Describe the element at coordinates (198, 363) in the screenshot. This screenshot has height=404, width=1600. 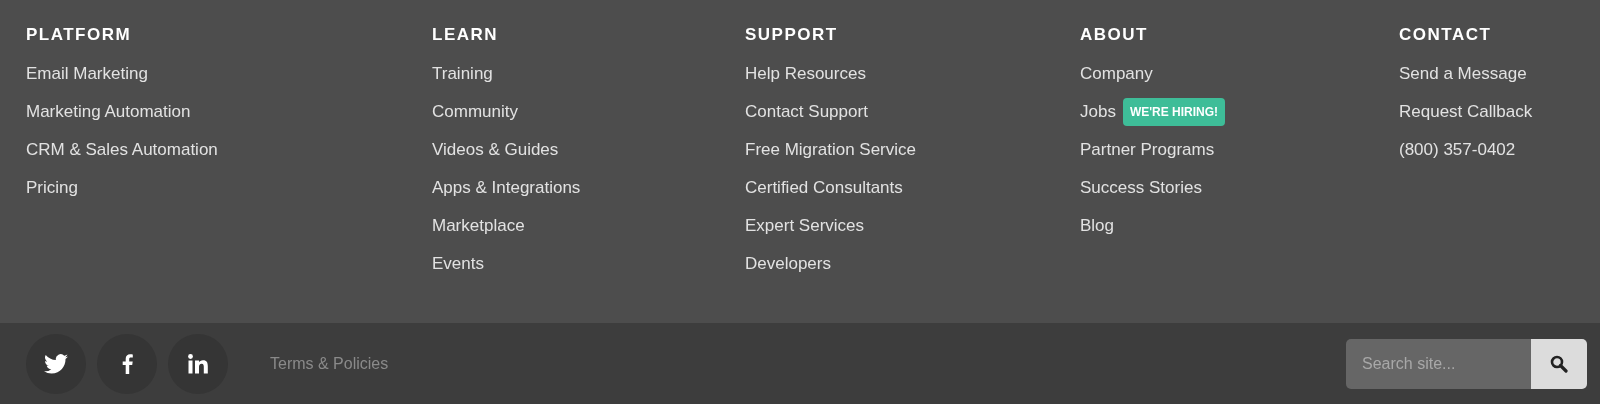
I see `linkedin-icon` at that location.